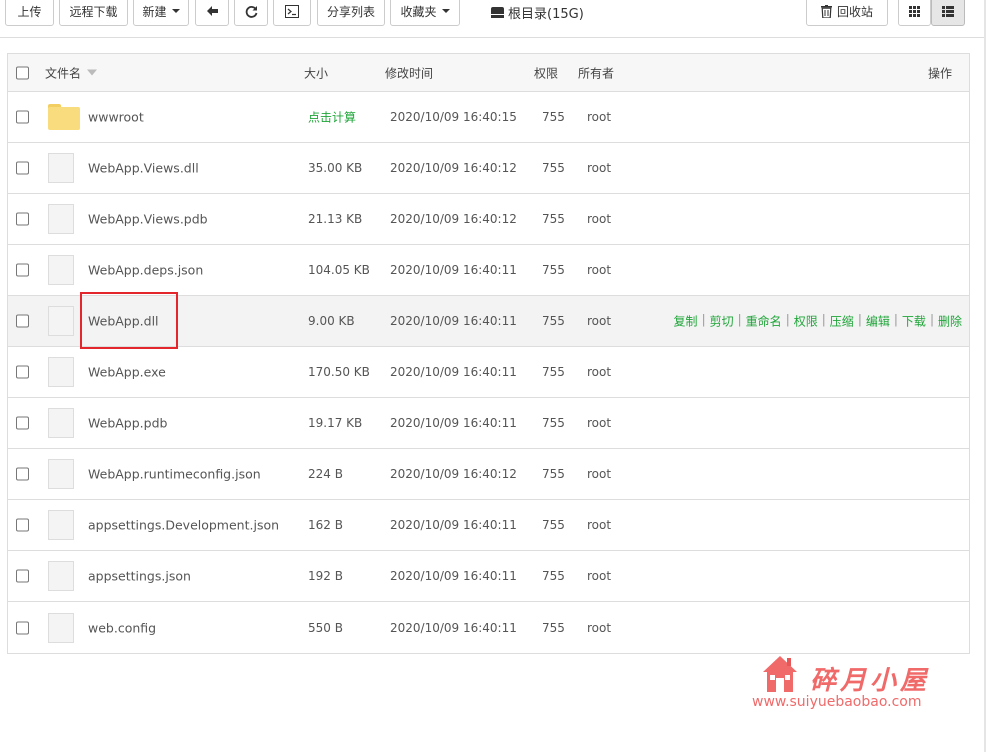 This screenshot has width=986, height=752. Describe the element at coordinates (764, 321) in the screenshot. I see `row-action-link: 重命名` at that location.